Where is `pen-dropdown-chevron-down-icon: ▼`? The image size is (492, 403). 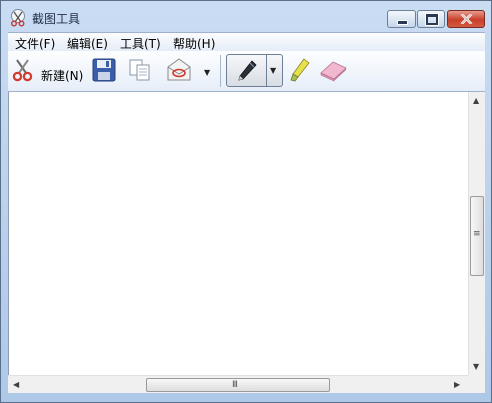 pen-dropdown-chevron-down-icon: ▼ is located at coordinates (273, 70).